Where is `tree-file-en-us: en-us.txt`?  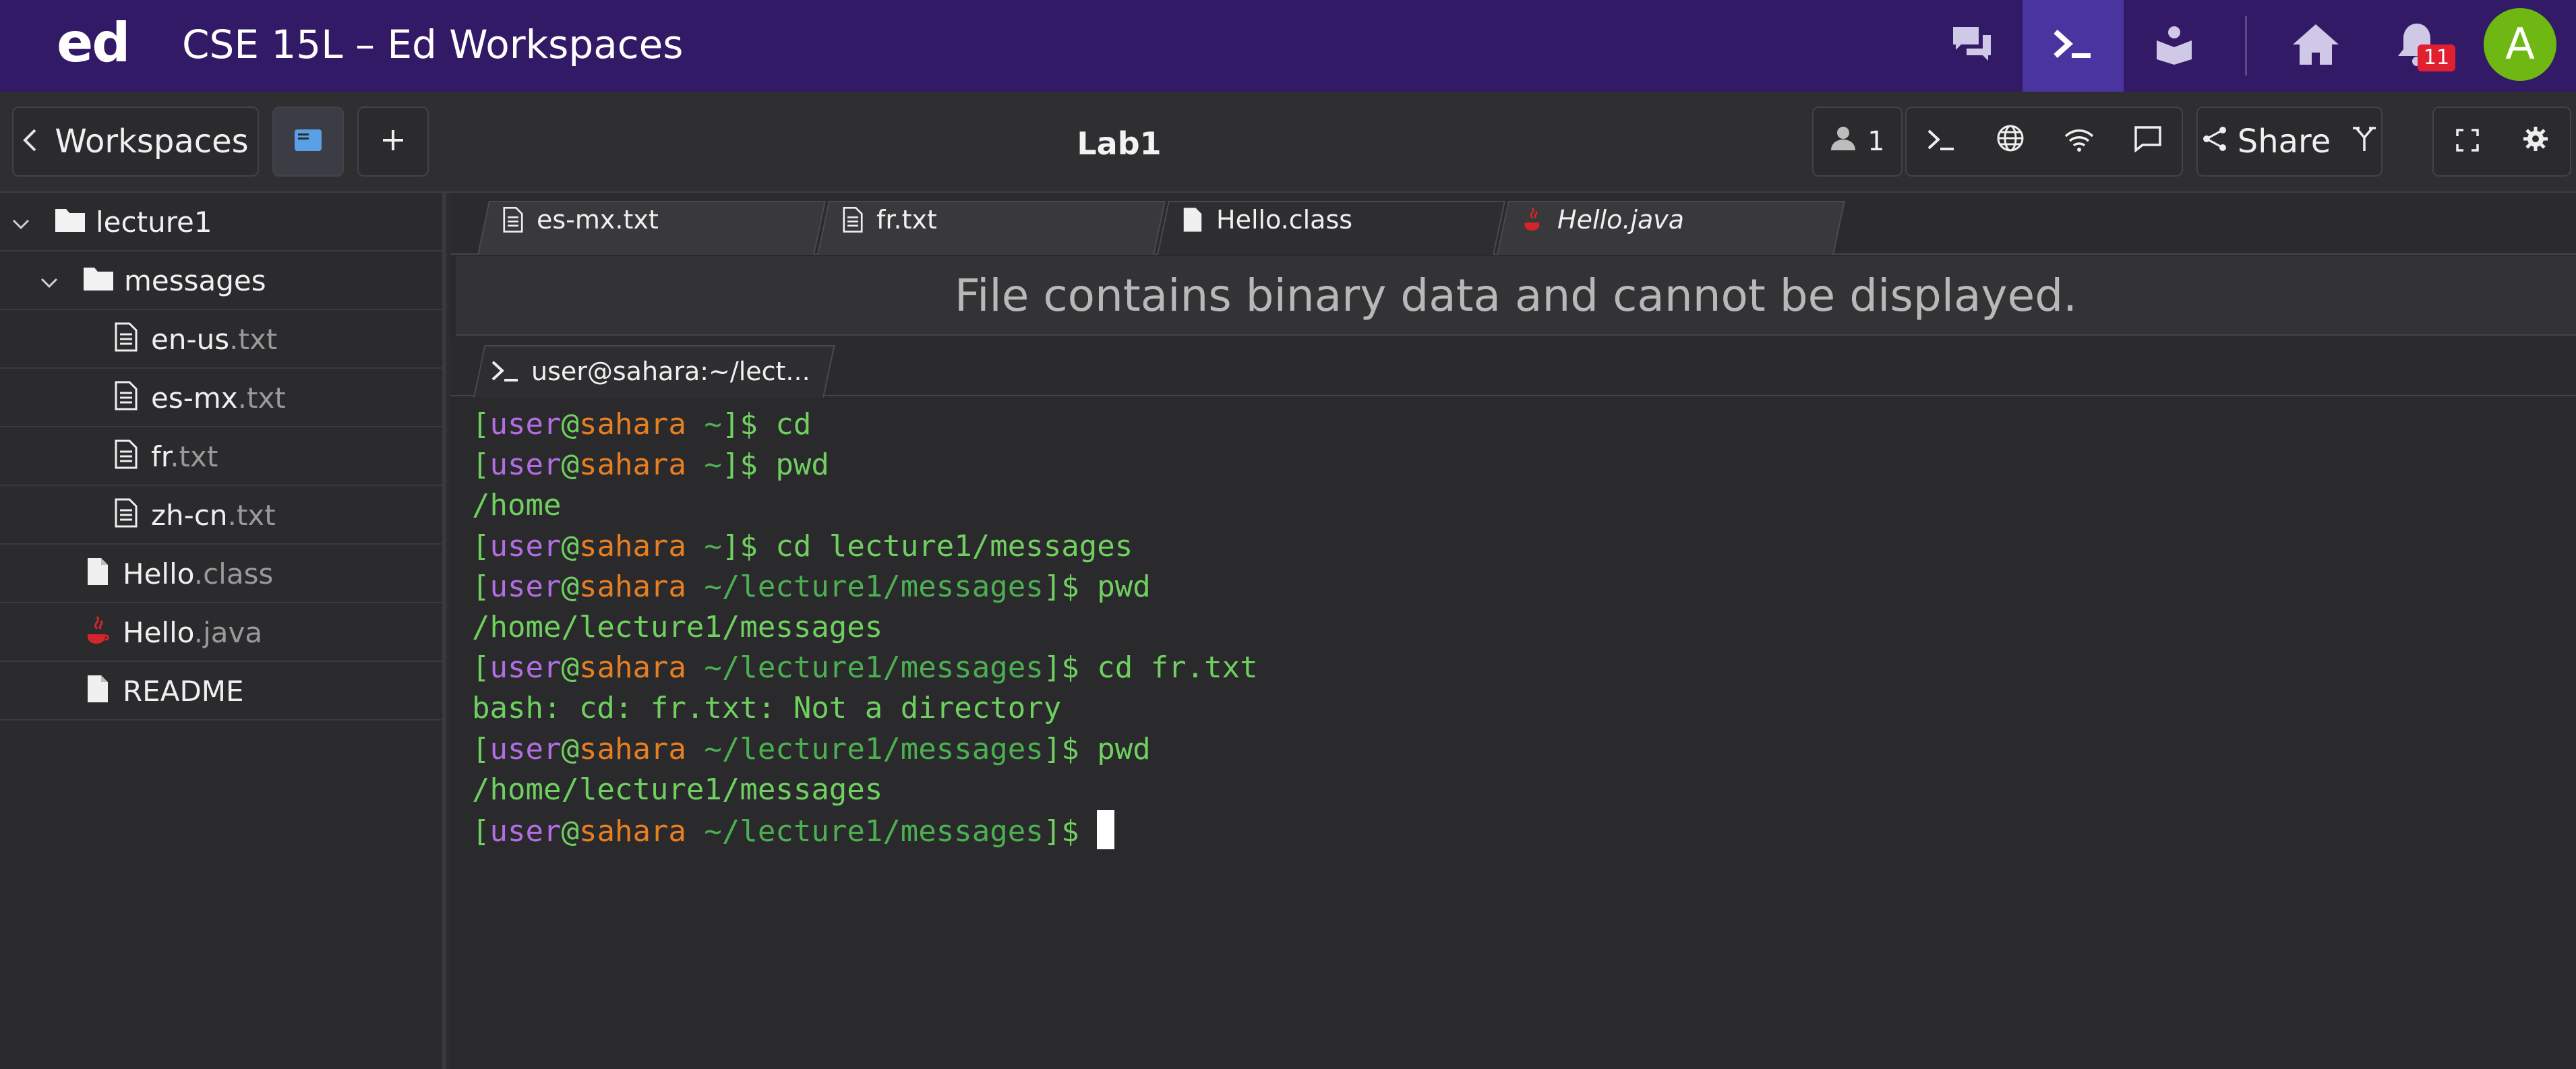 tree-file-en-us: en-us.txt is located at coordinates (221, 339).